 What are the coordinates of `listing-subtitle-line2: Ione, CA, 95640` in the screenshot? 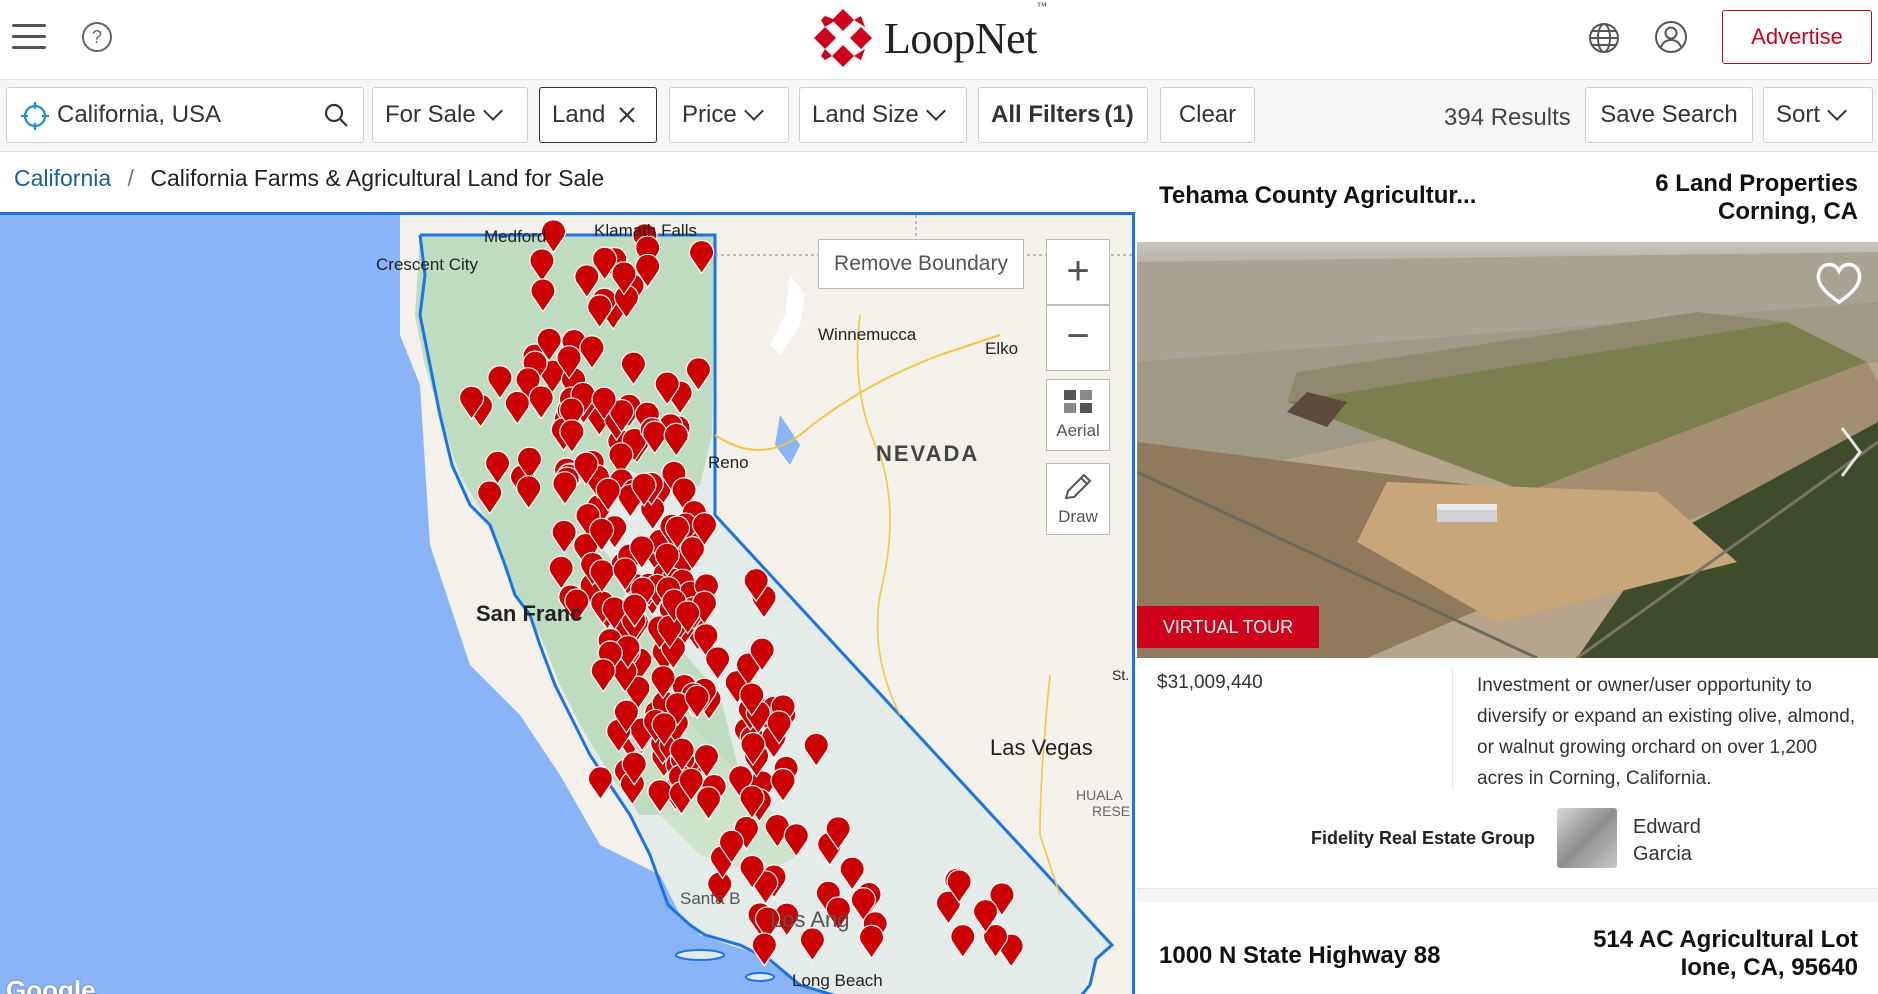 It's located at (1769, 967).